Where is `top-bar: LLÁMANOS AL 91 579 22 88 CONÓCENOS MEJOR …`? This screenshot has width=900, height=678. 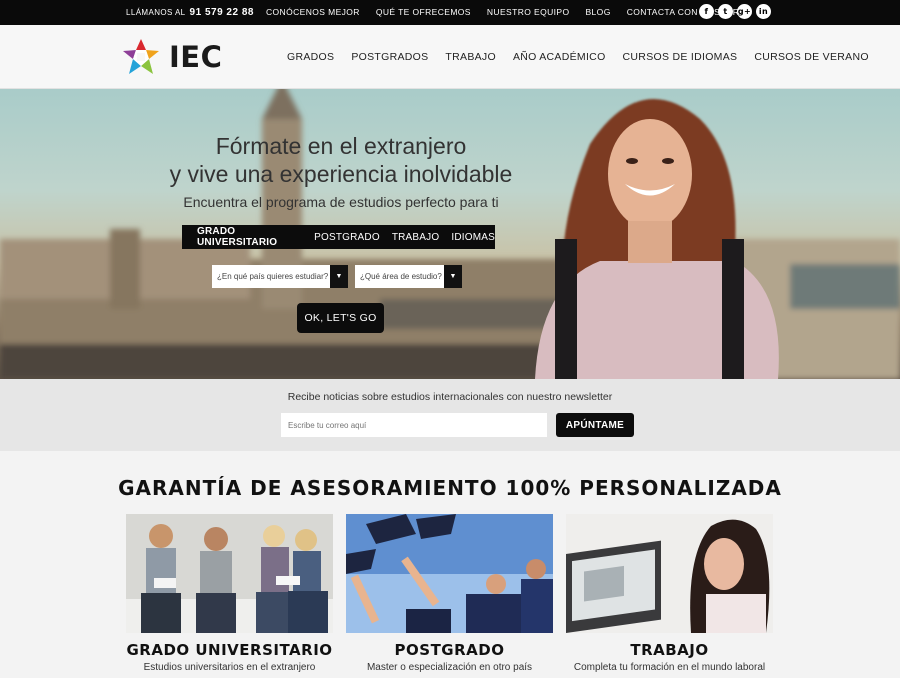 top-bar: LLÁMANOS AL 91 579 22 88 CONÓCENOS MEJOR … is located at coordinates (450, 12).